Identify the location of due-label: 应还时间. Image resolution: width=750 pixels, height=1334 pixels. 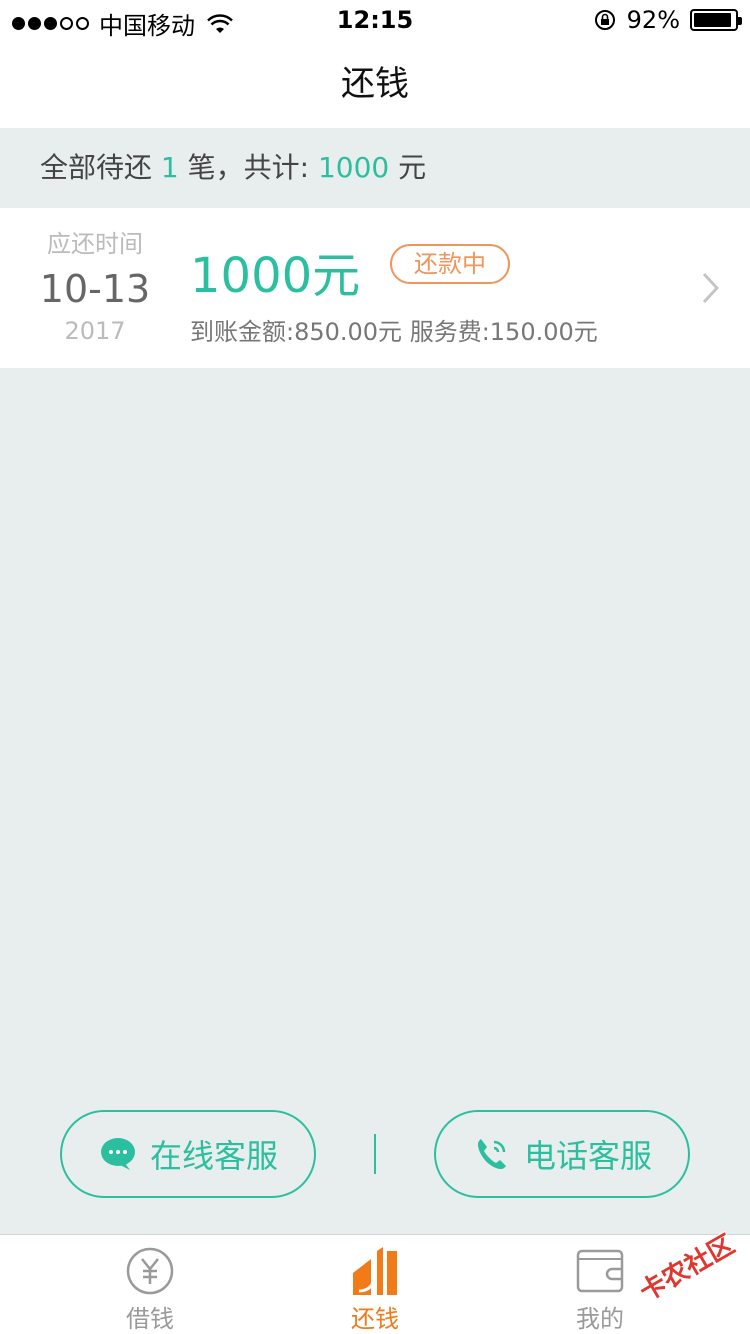
(95, 244).